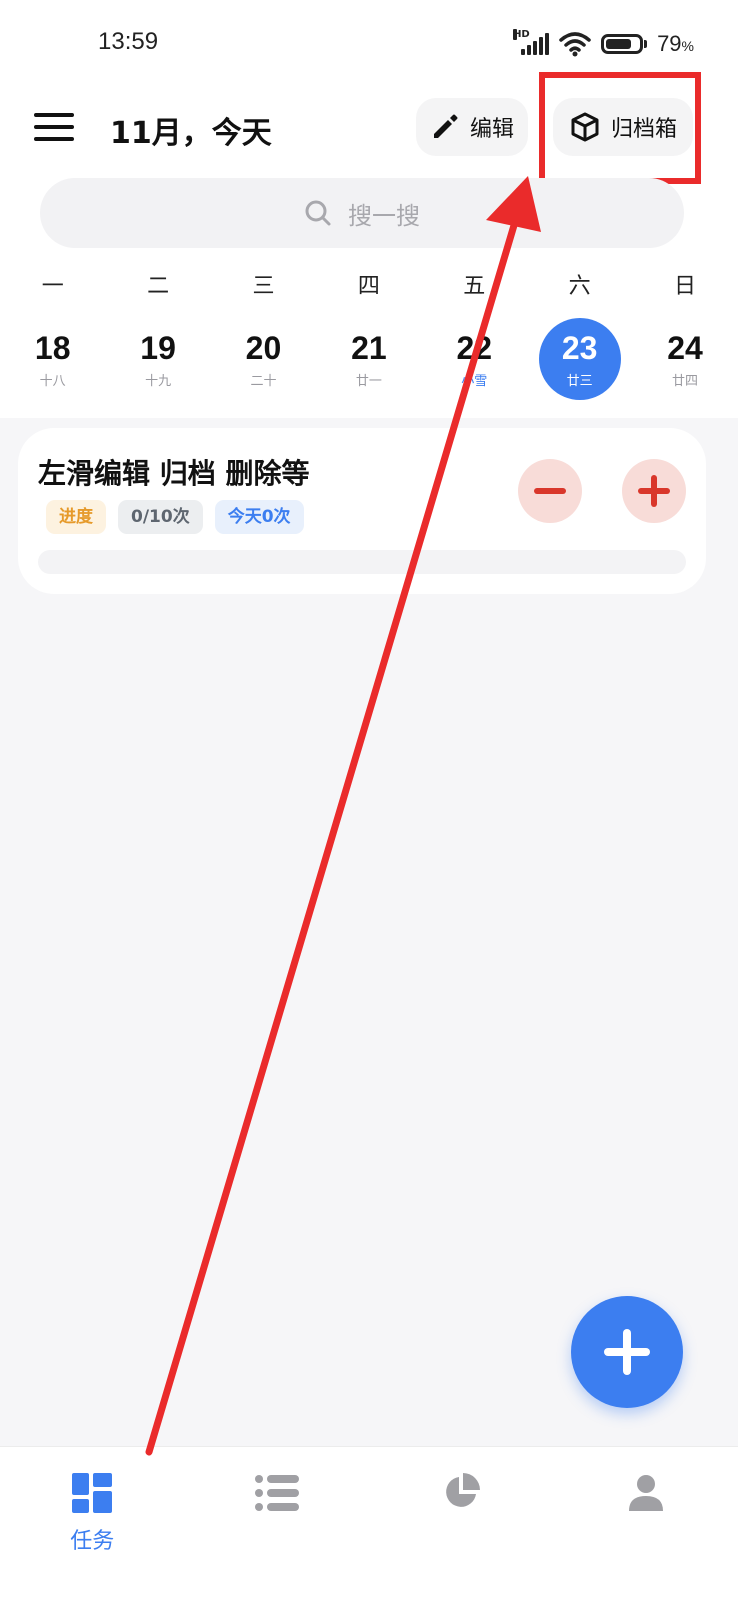 This screenshot has height=1600, width=738. I want to click on menu-button, so click(54, 127).